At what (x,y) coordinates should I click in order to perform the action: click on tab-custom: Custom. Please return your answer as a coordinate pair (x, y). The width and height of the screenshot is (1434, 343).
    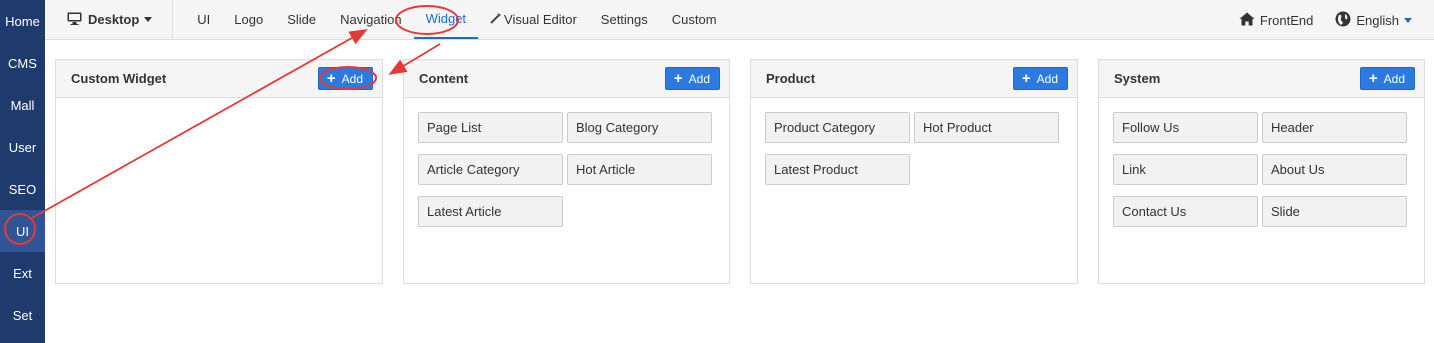
    Looking at the image, I should click on (694, 19).